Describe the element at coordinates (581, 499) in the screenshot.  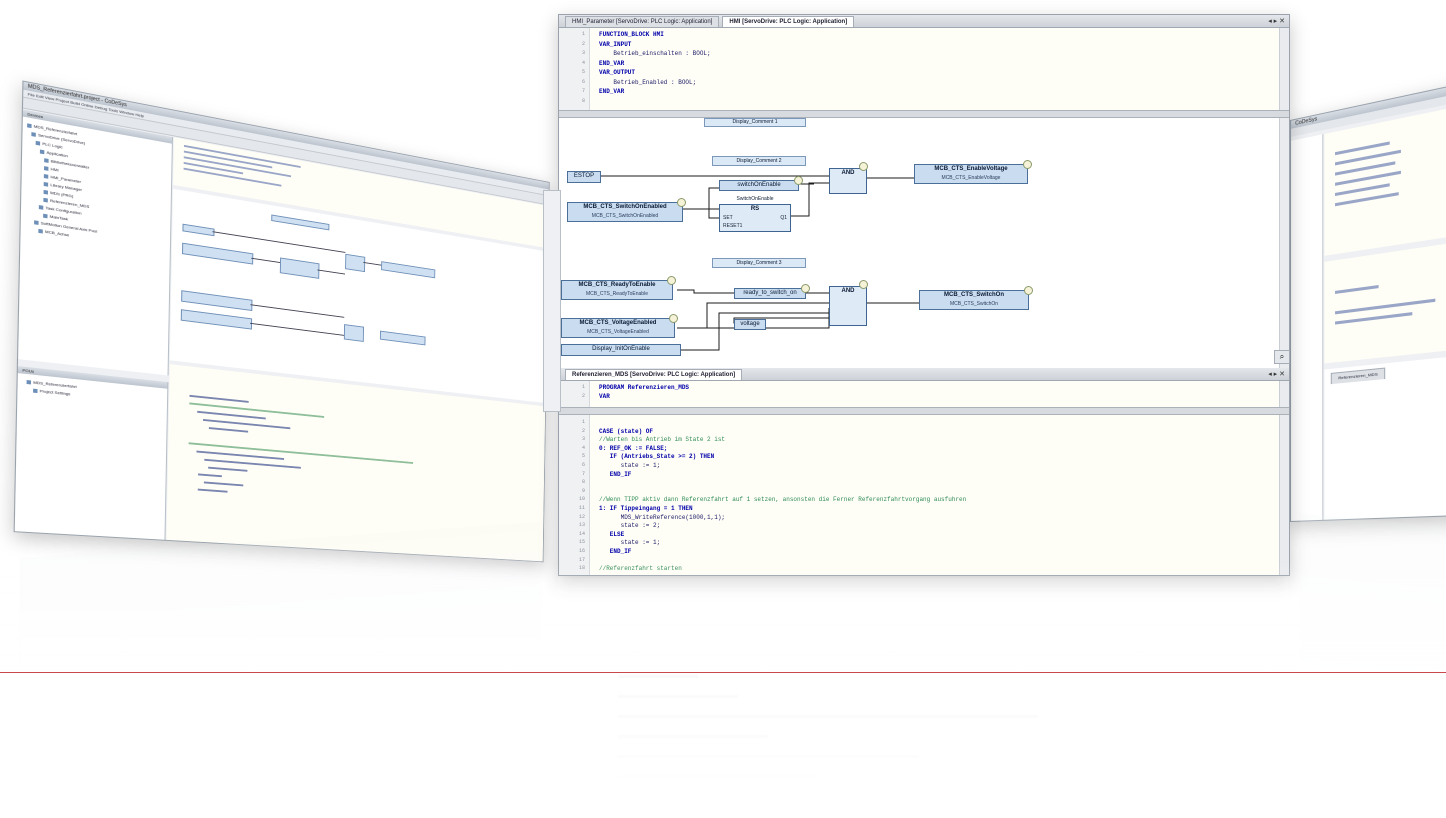
I see `line-number: 10` at that location.